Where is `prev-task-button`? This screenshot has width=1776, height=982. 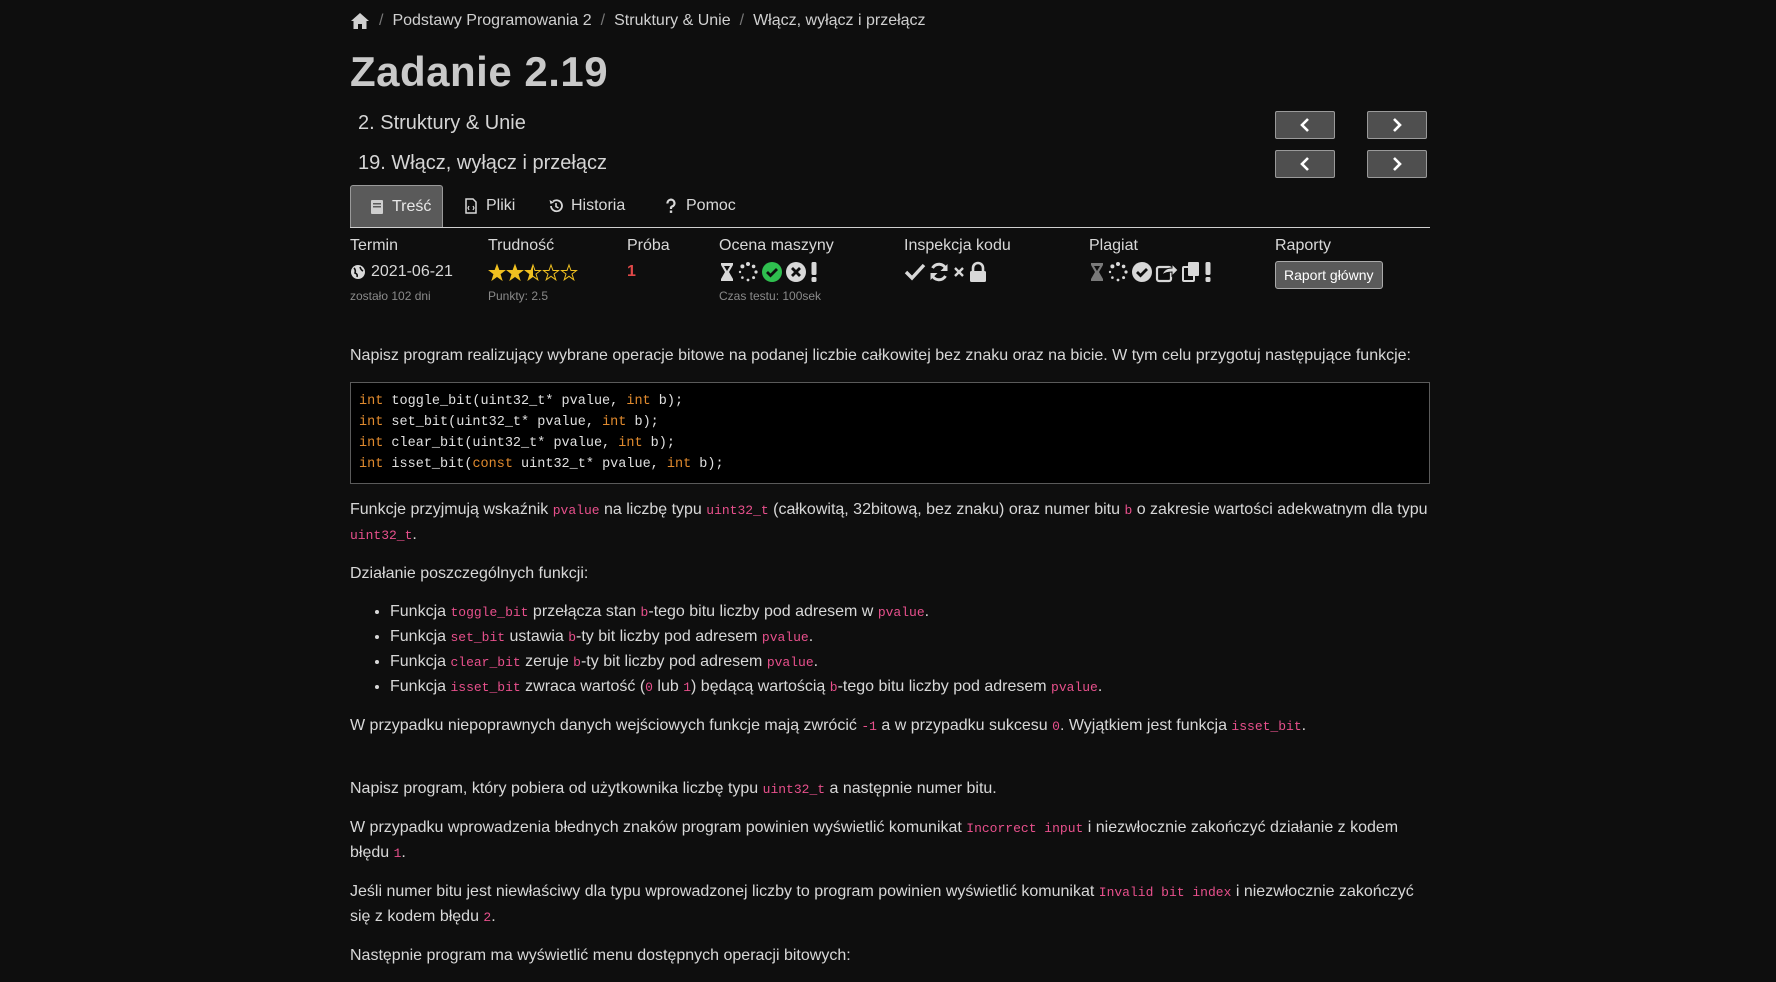
prev-task-button is located at coordinates (1305, 164).